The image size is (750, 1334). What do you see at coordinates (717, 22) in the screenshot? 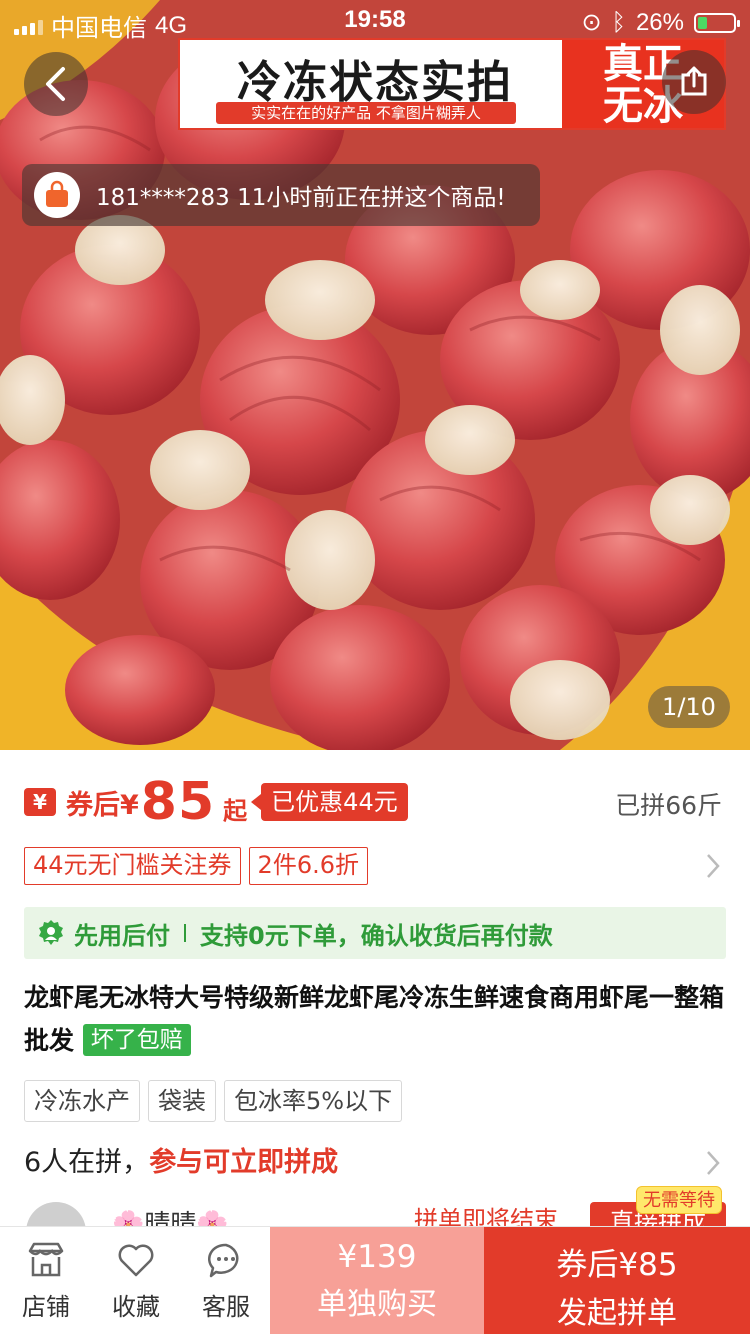
I see `battery-icon` at bounding box center [717, 22].